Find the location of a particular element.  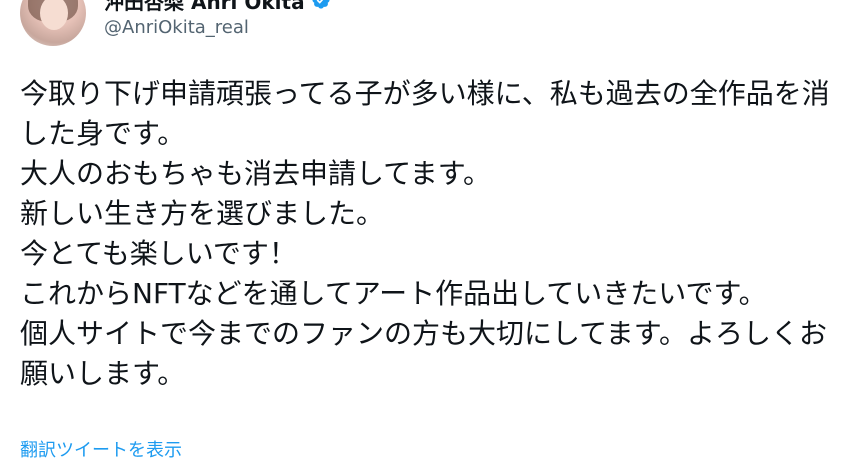

verified-badge-icon is located at coordinates (321, 4).